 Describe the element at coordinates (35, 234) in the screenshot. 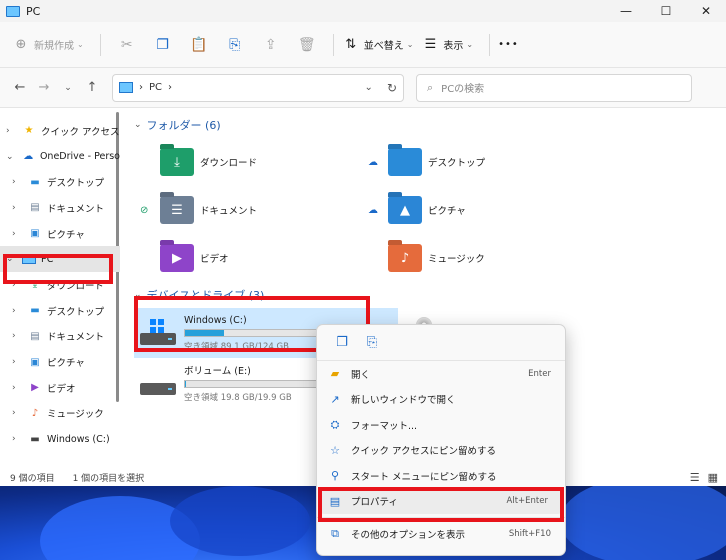

I see `picture-icon: ▣` at that location.